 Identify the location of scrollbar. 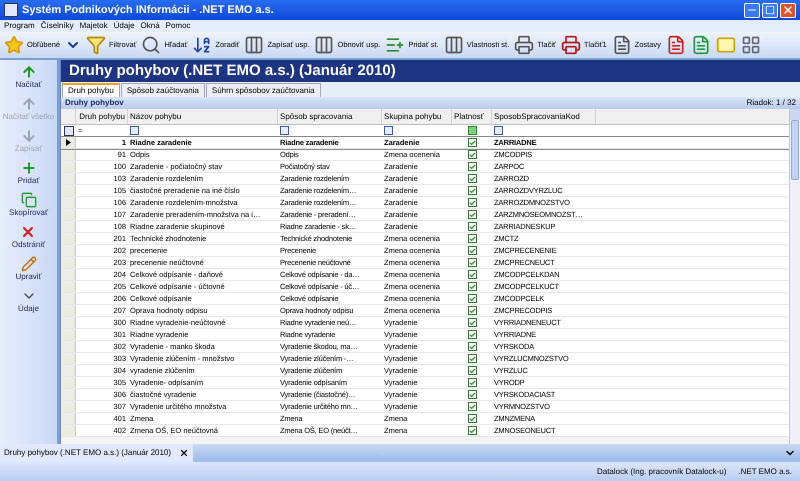
(794, 276).